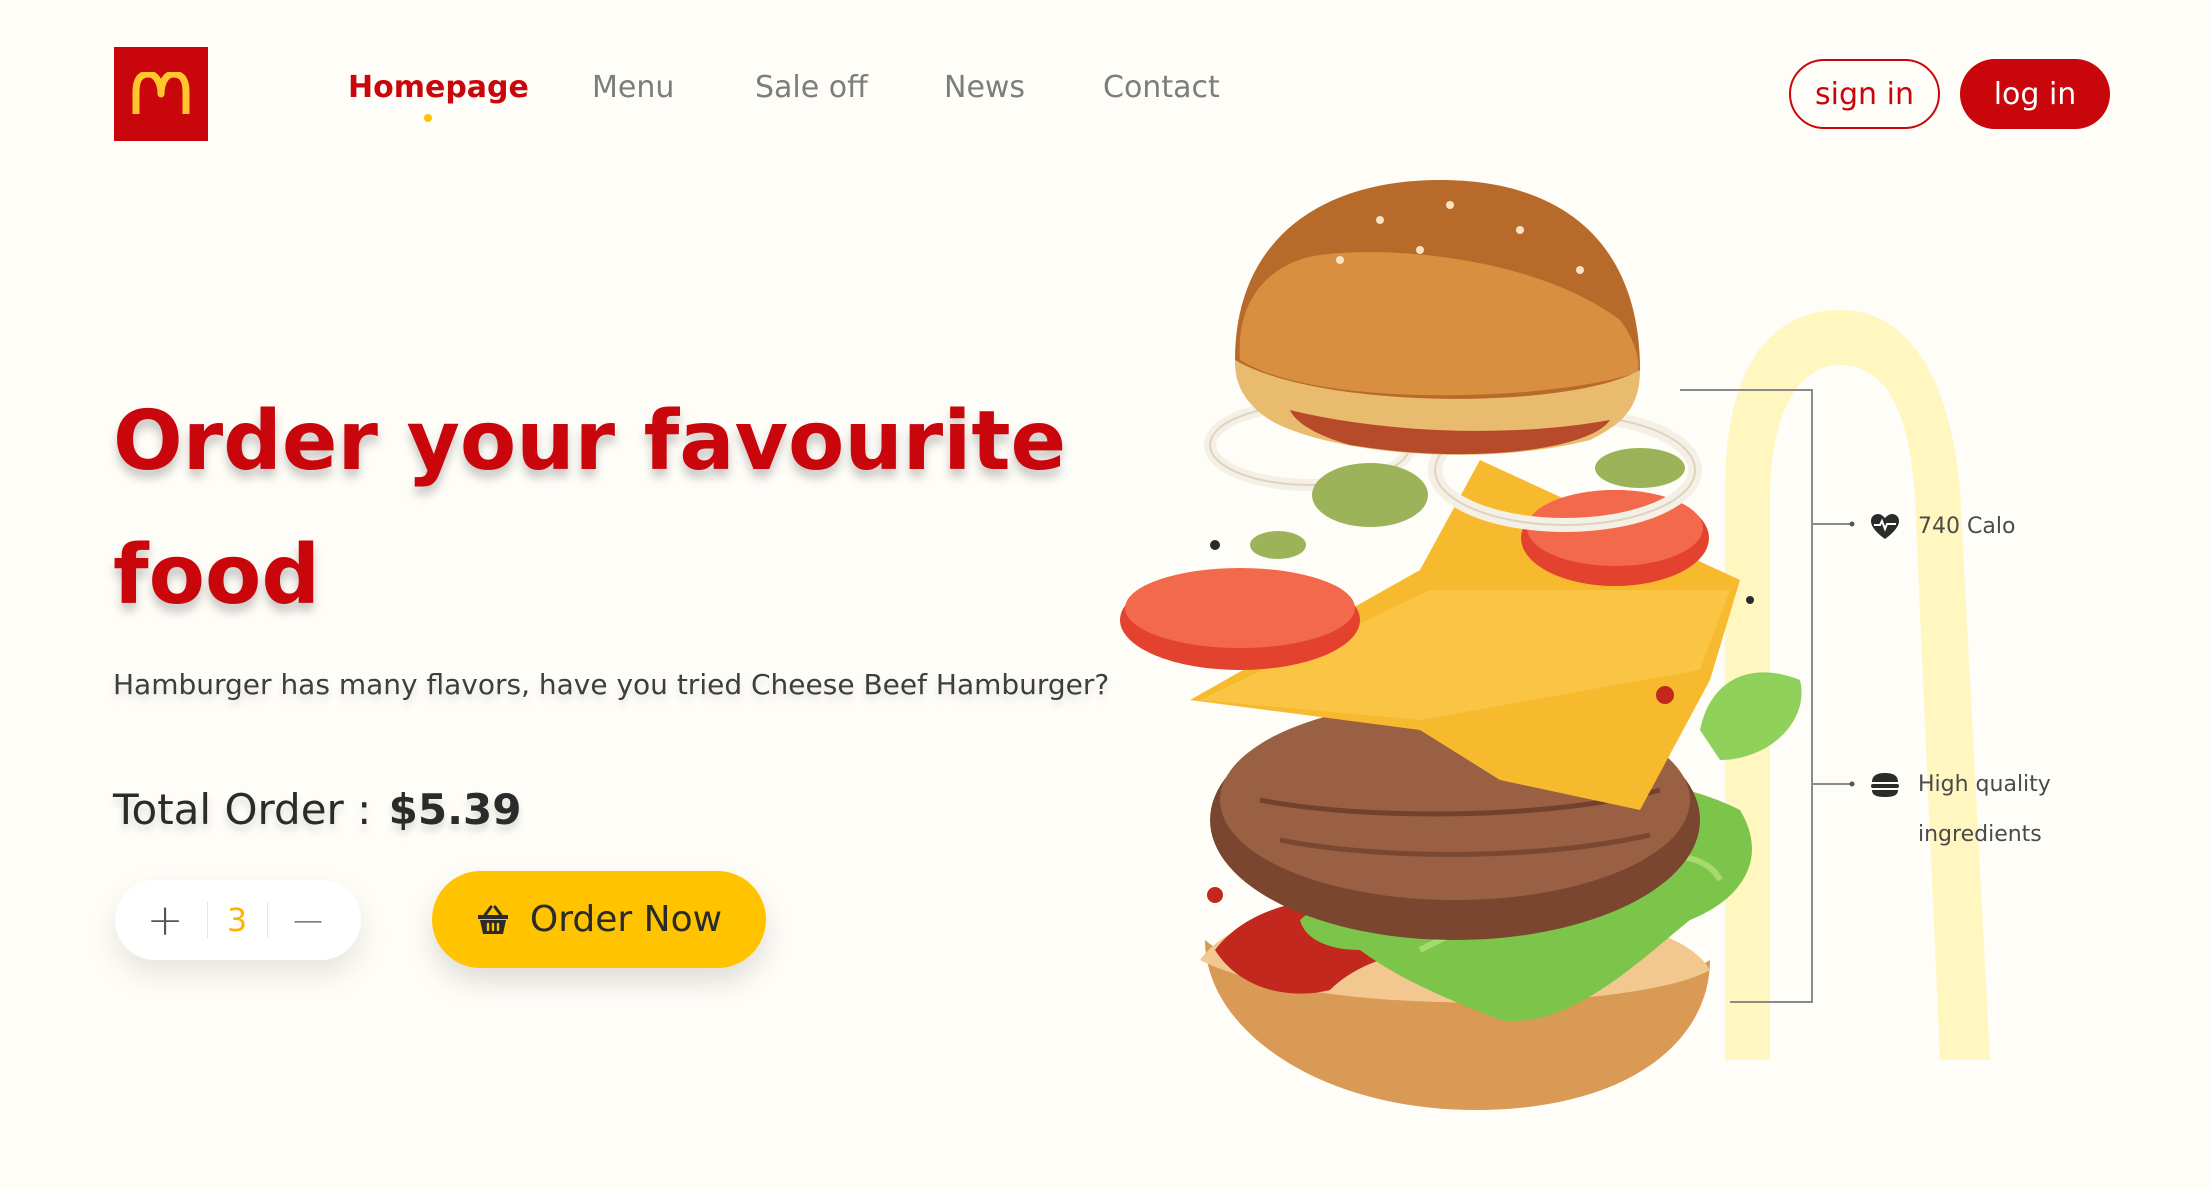  I want to click on increment-button: +, so click(165, 920).